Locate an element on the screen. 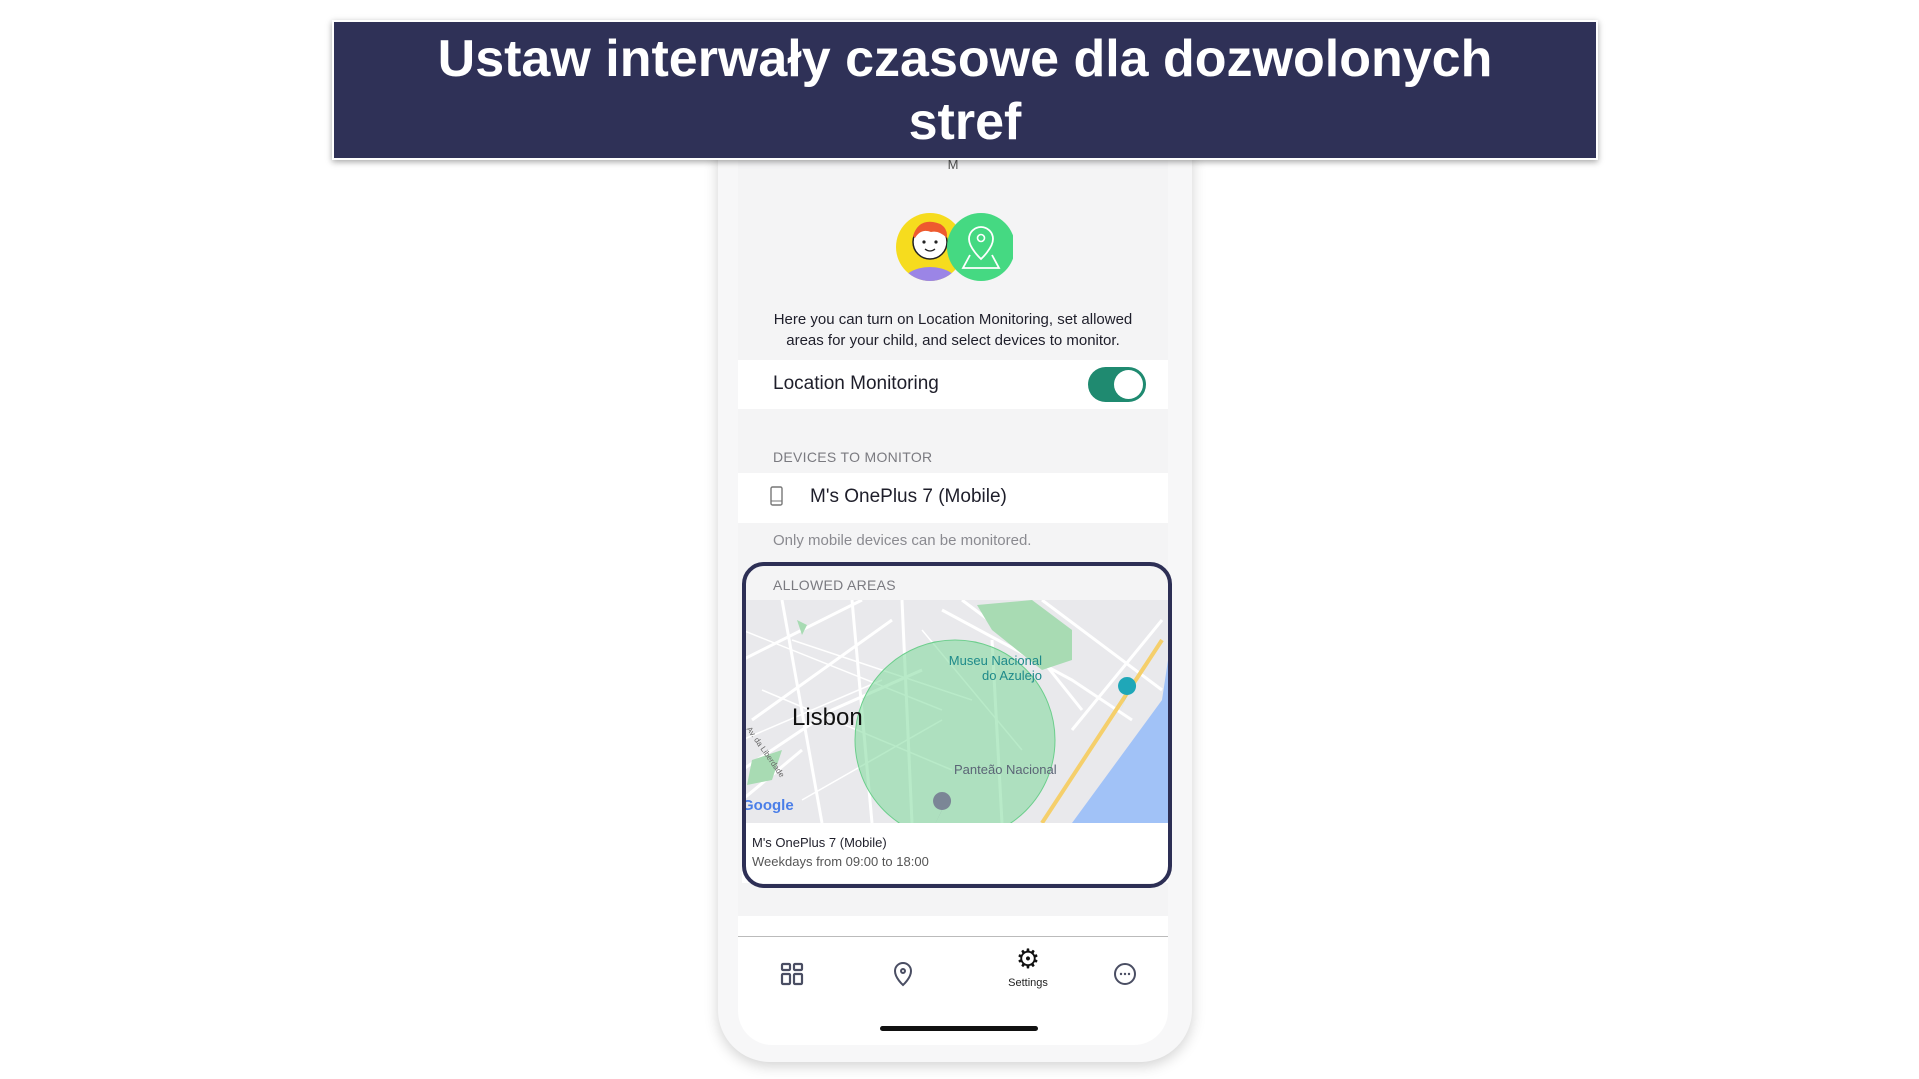 The height and width of the screenshot is (1079, 1919). location-monitoring-toggle is located at coordinates (1117, 384).